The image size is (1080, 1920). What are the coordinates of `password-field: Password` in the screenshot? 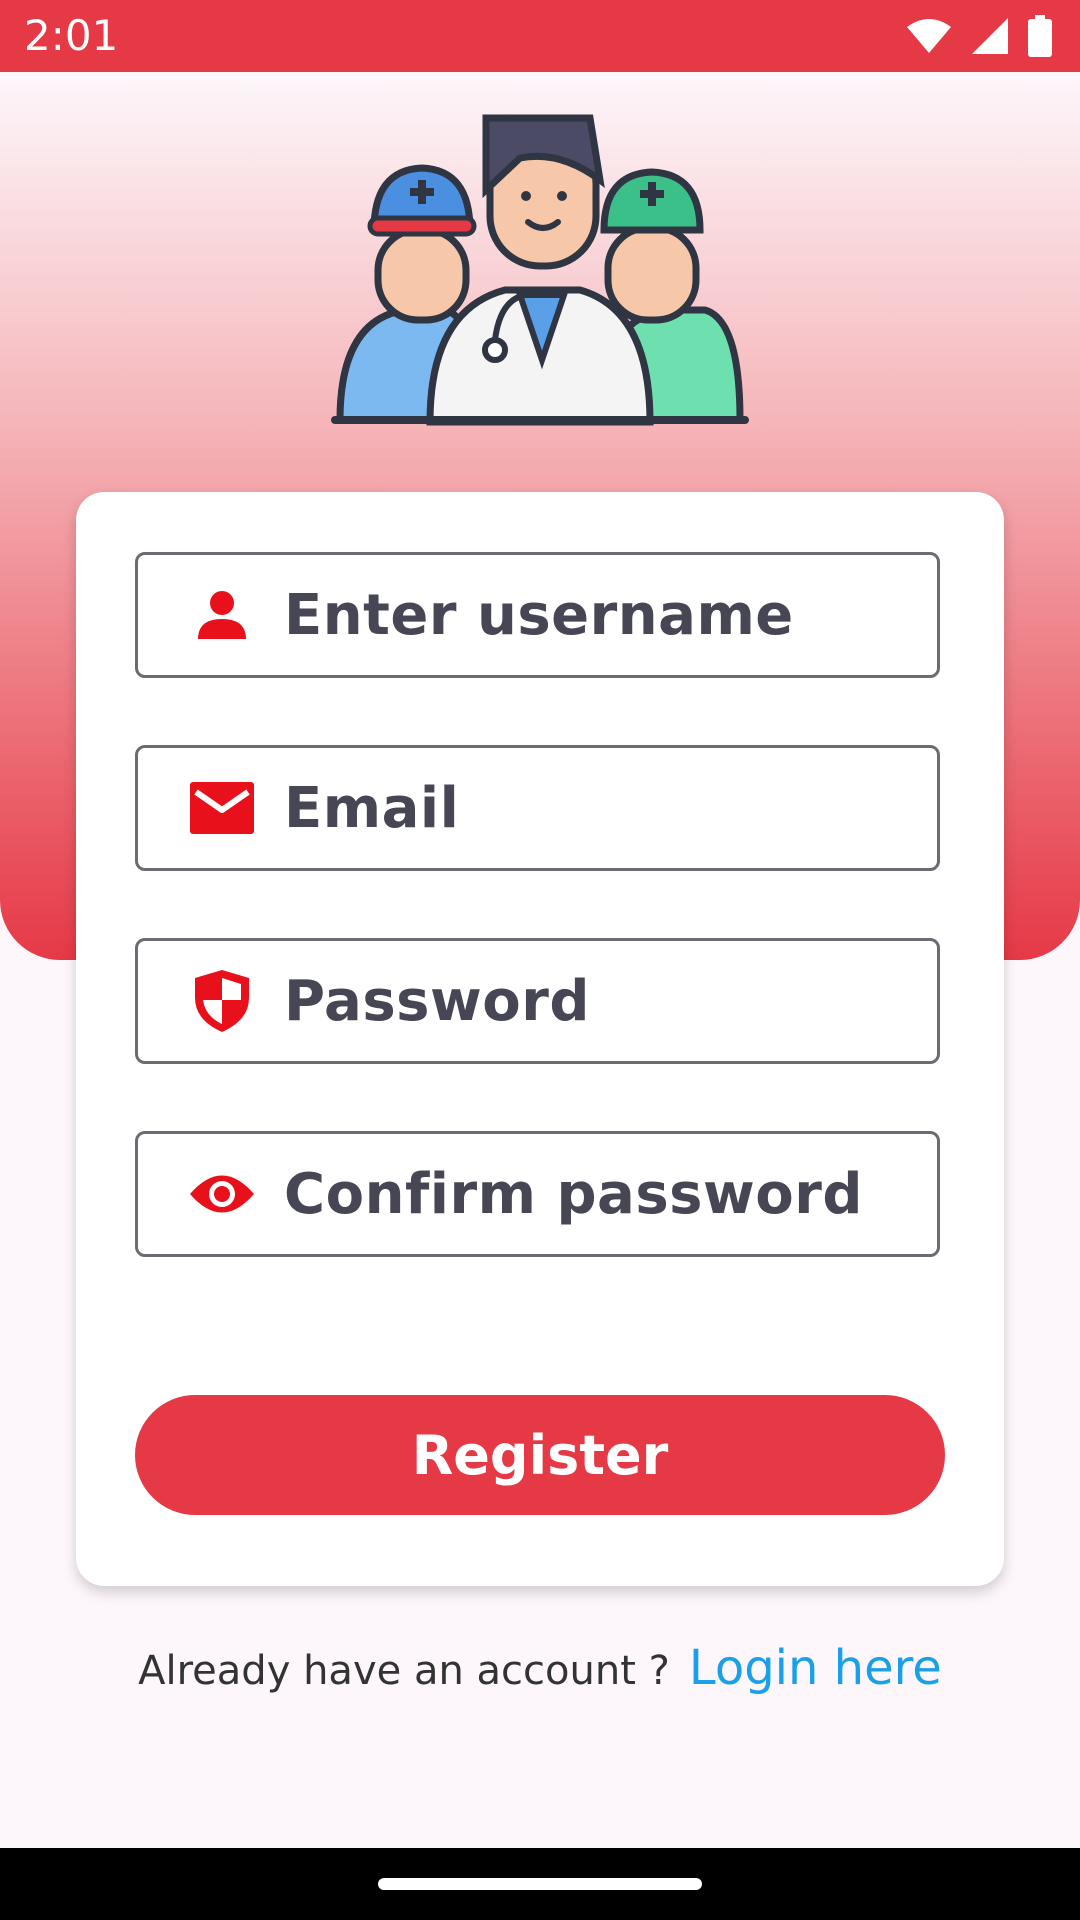 It's located at (537, 1001).